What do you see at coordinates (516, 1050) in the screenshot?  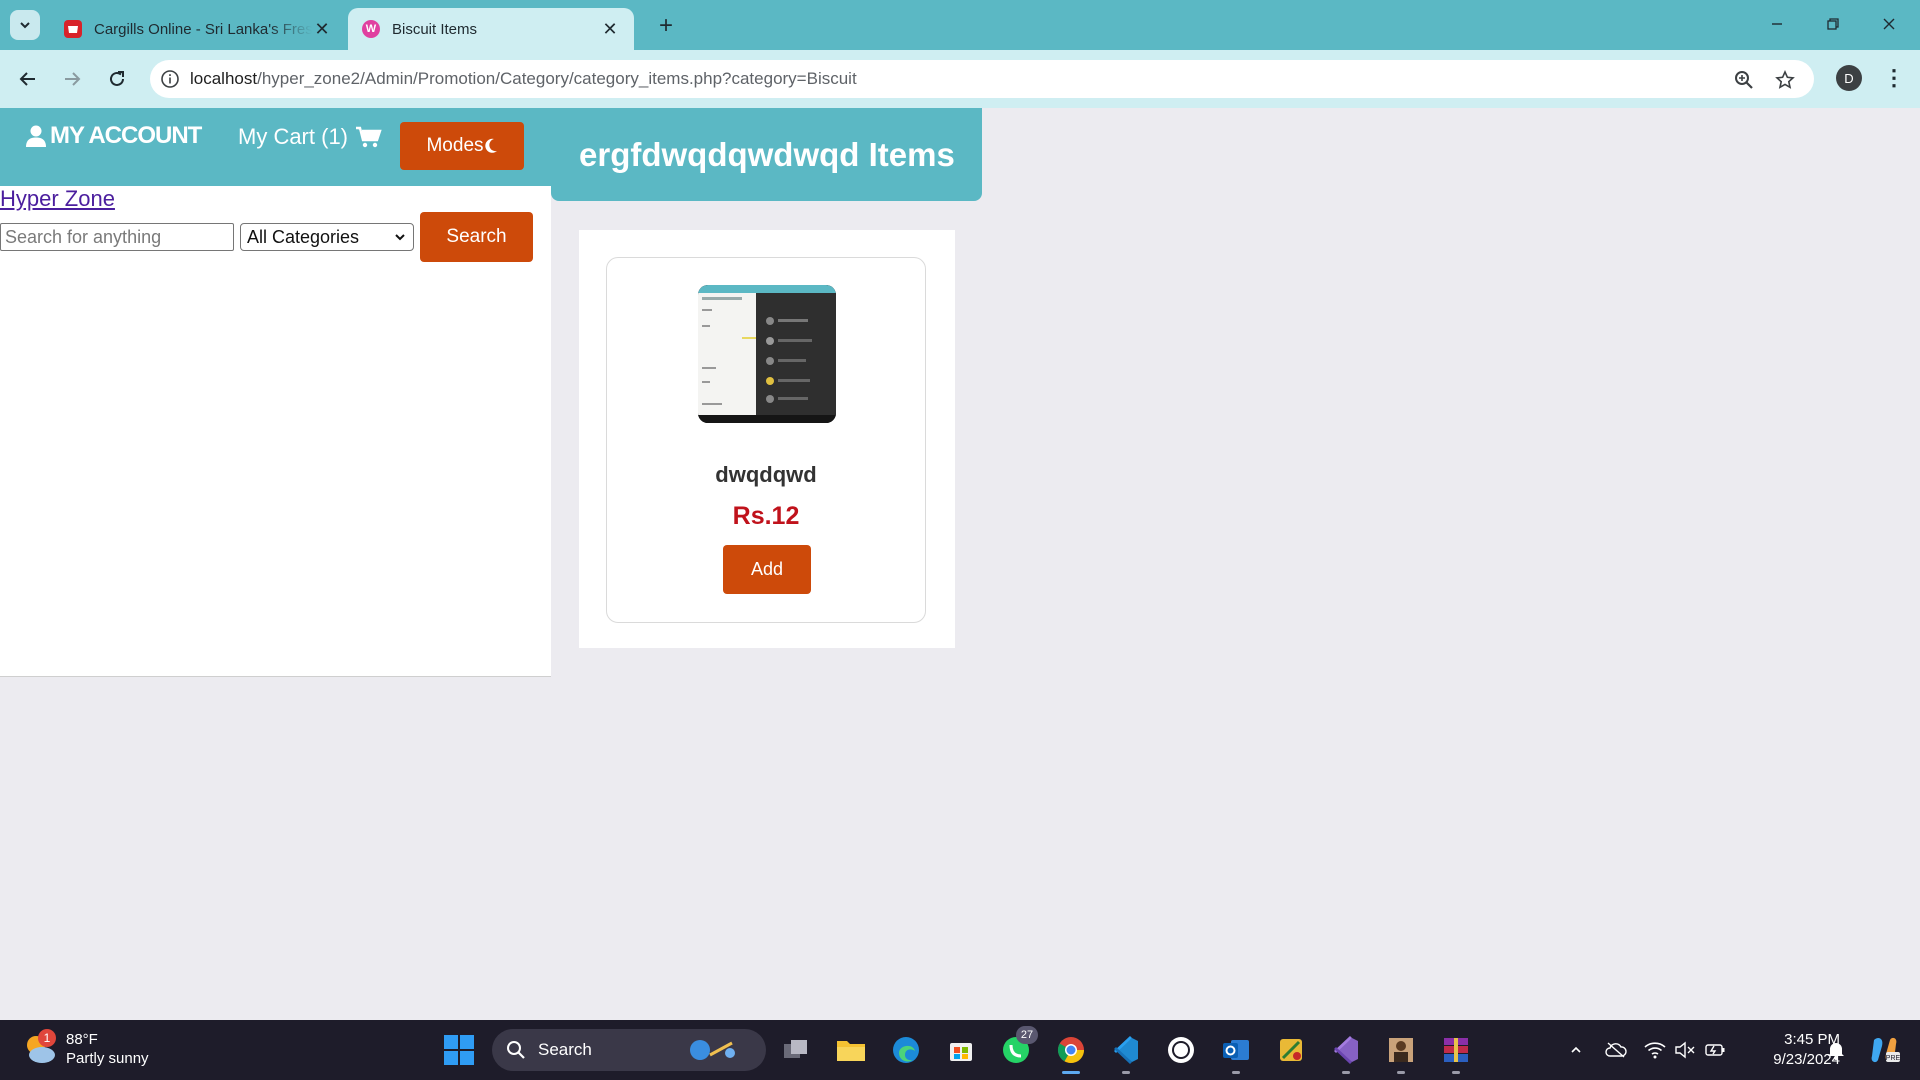 I see `search-icon` at bounding box center [516, 1050].